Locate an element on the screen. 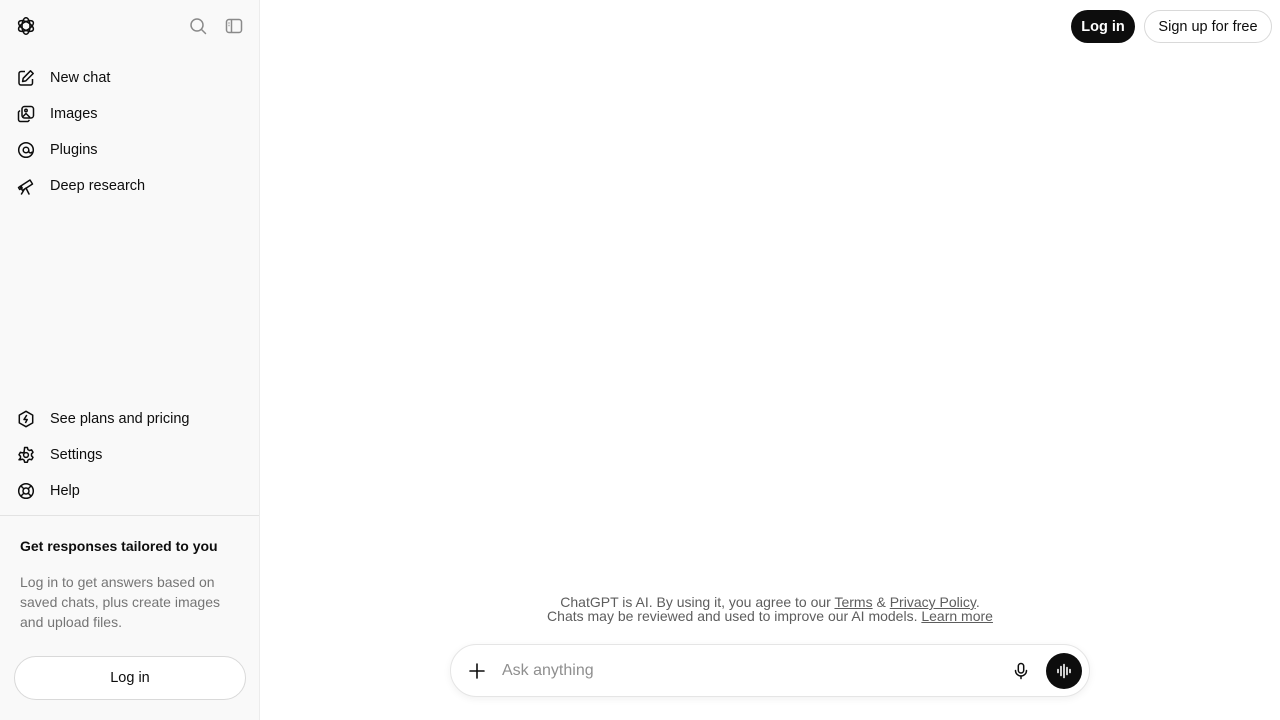 Image resolution: width=1280 pixels, height=720 pixels. plans-icon is located at coordinates (26, 419).